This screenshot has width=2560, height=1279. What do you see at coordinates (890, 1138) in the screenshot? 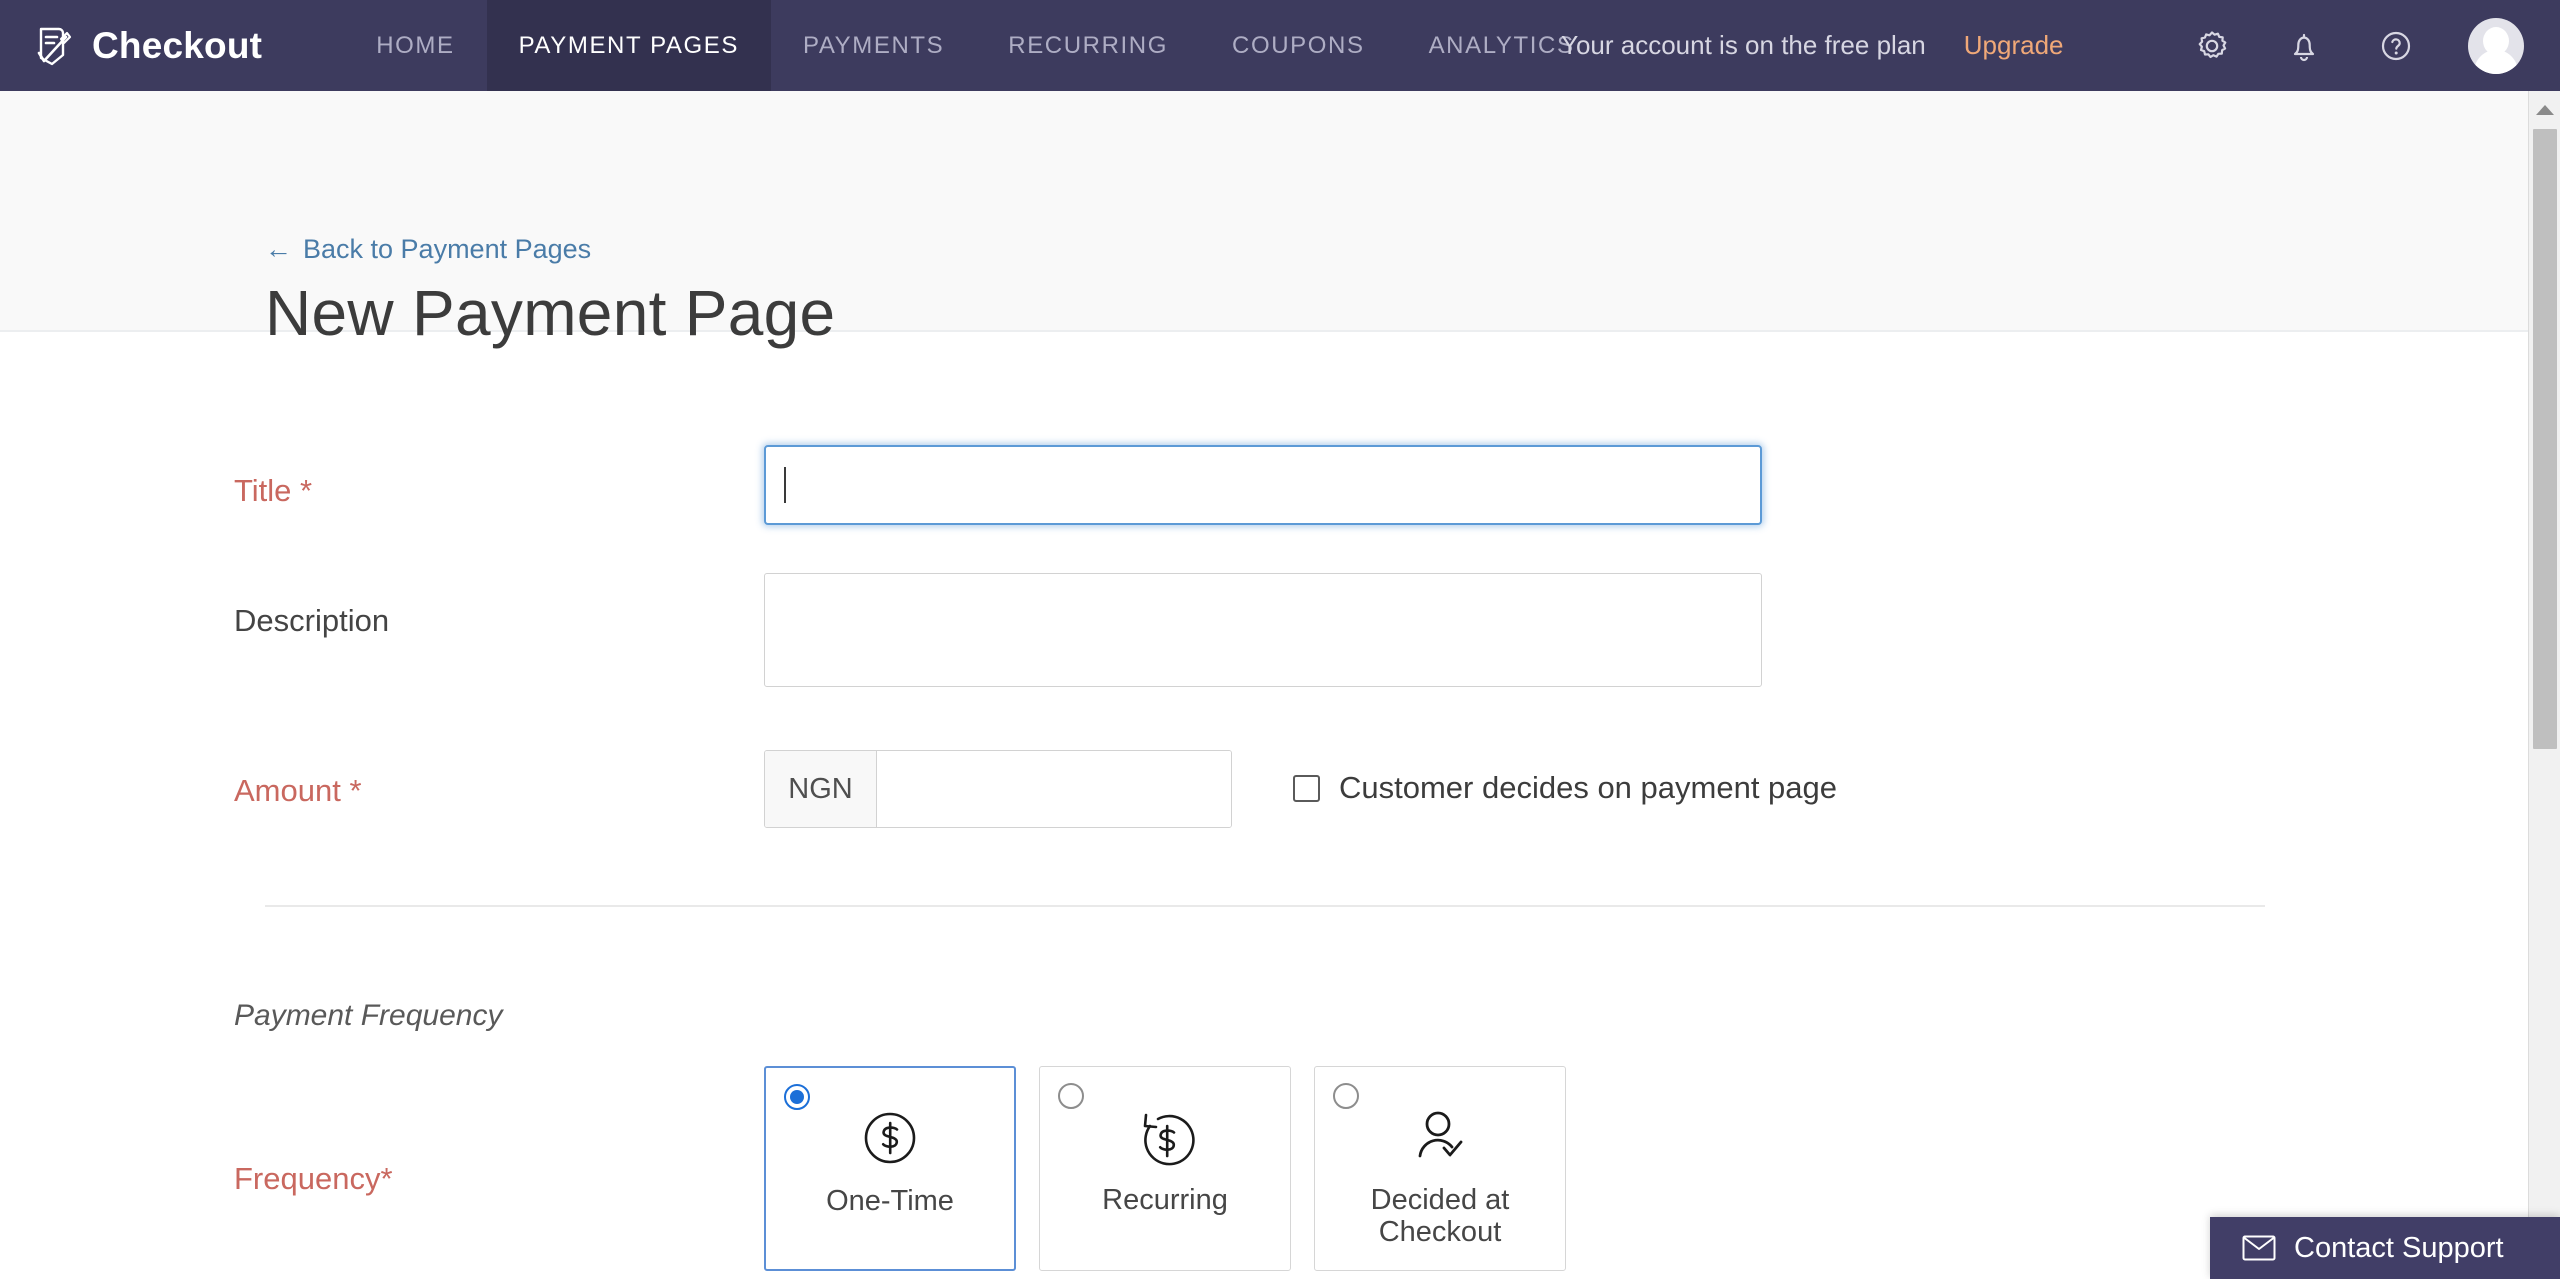
I see `dollar-circle-icon` at bounding box center [890, 1138].